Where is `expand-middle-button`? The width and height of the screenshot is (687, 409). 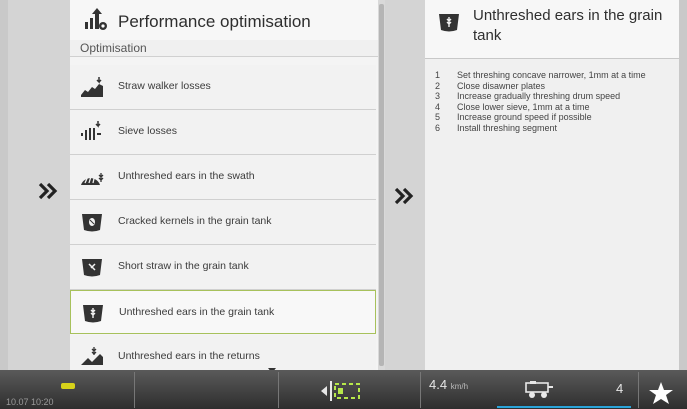
expand-middle-button is located at coordinates (405, 185).